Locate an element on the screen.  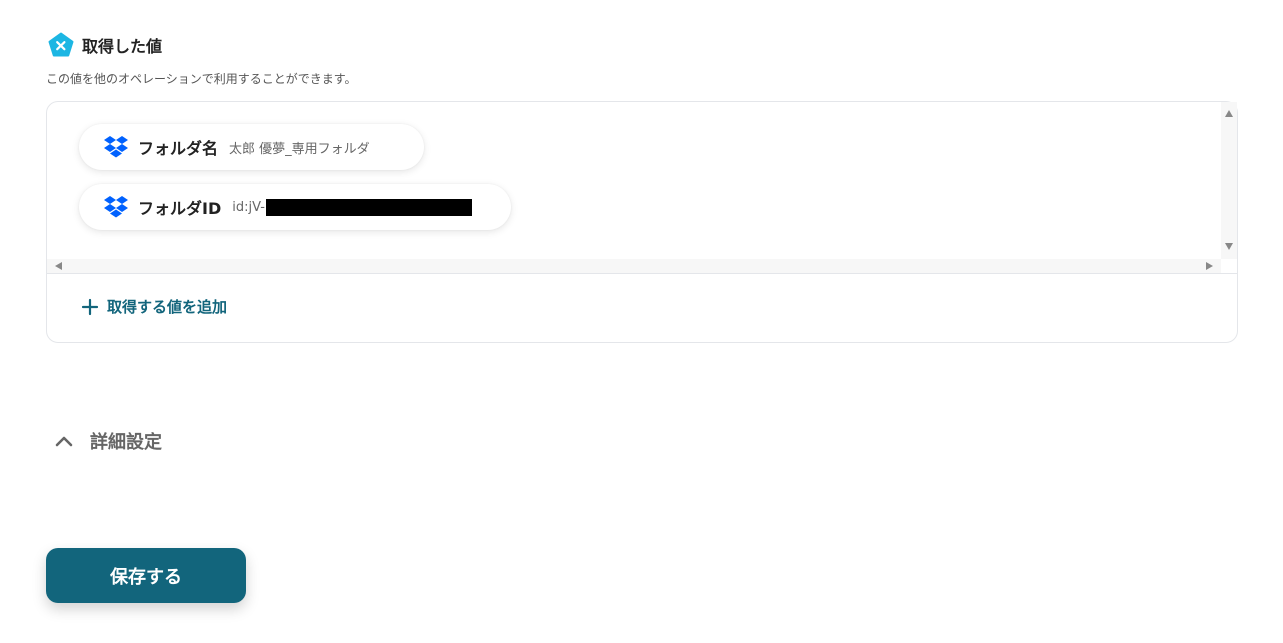
add-value-button: 取得する値を追加 is located at coordinates (154, 306).